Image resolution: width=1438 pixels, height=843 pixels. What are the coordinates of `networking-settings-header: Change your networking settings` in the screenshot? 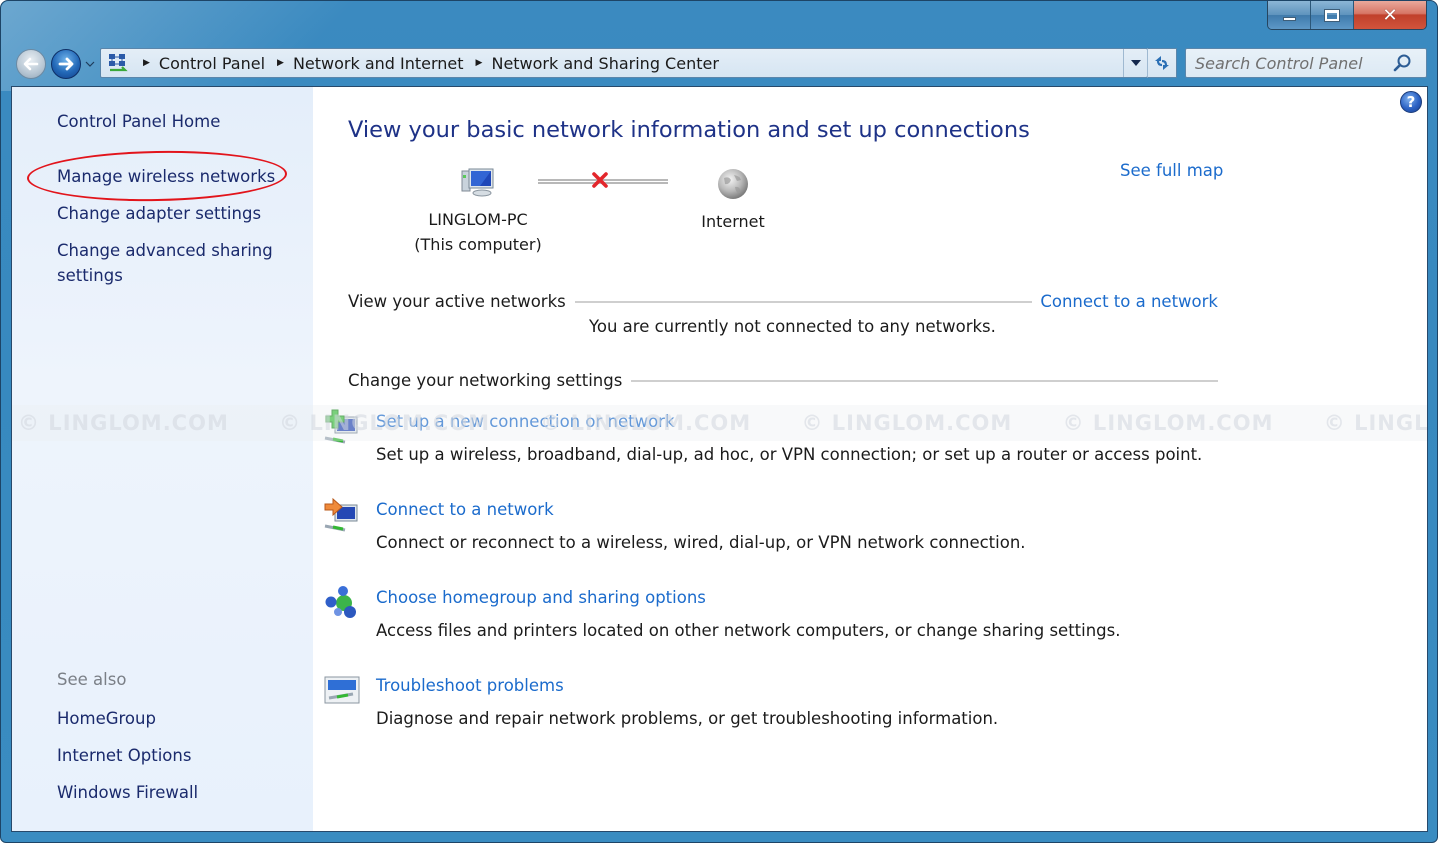 It's located at (783, 380).